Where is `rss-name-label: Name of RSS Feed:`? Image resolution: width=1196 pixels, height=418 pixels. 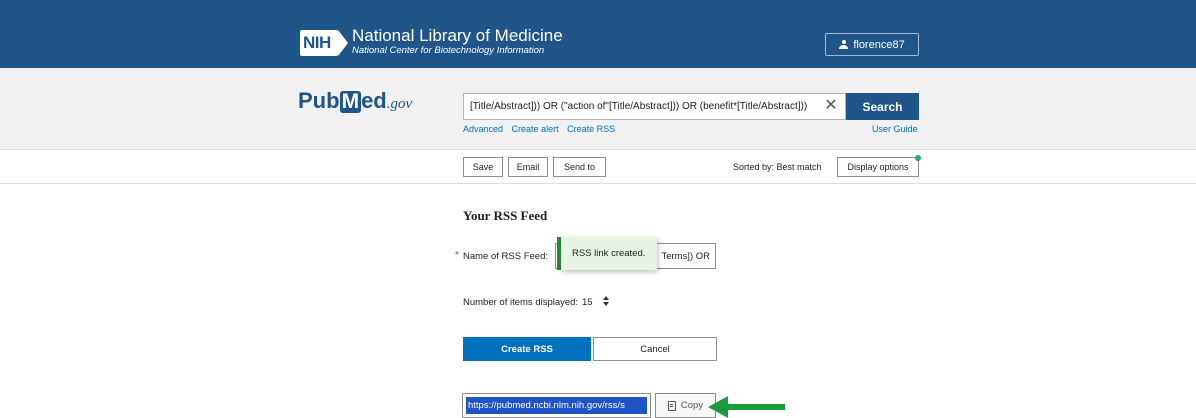 rss-name-label: Name of RSS Feed: is located at coordinates (506, 256).